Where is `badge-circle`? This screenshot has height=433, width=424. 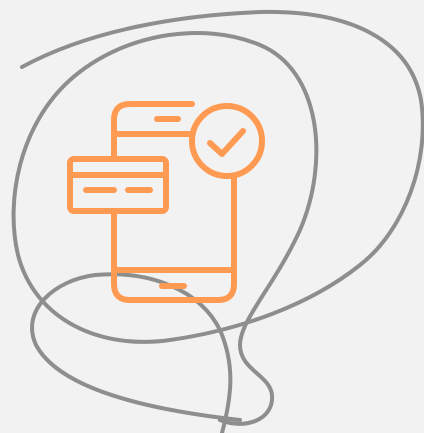
badge-circle is located at coordinates (227, 141).